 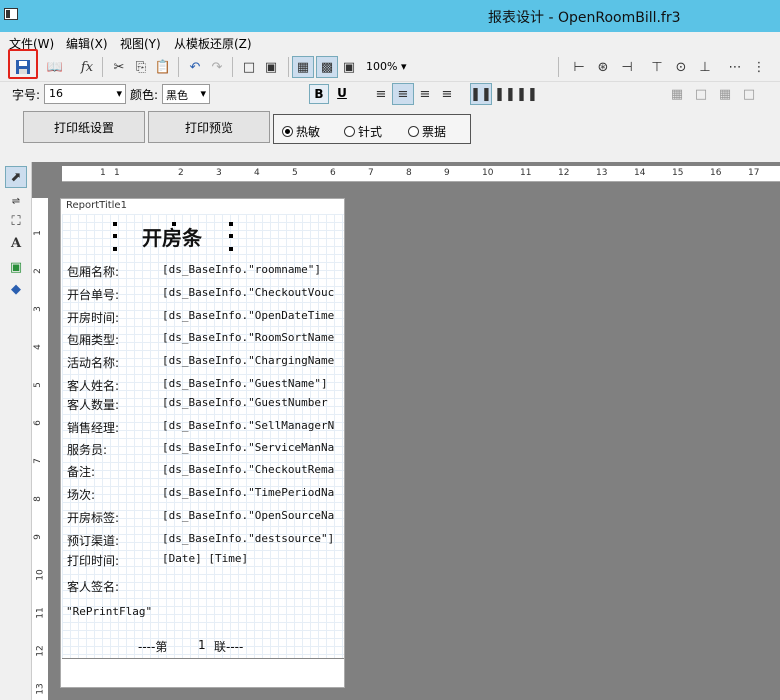 I want to click on guest-sign-label: 客人签名:, so click(x=93, y=586).